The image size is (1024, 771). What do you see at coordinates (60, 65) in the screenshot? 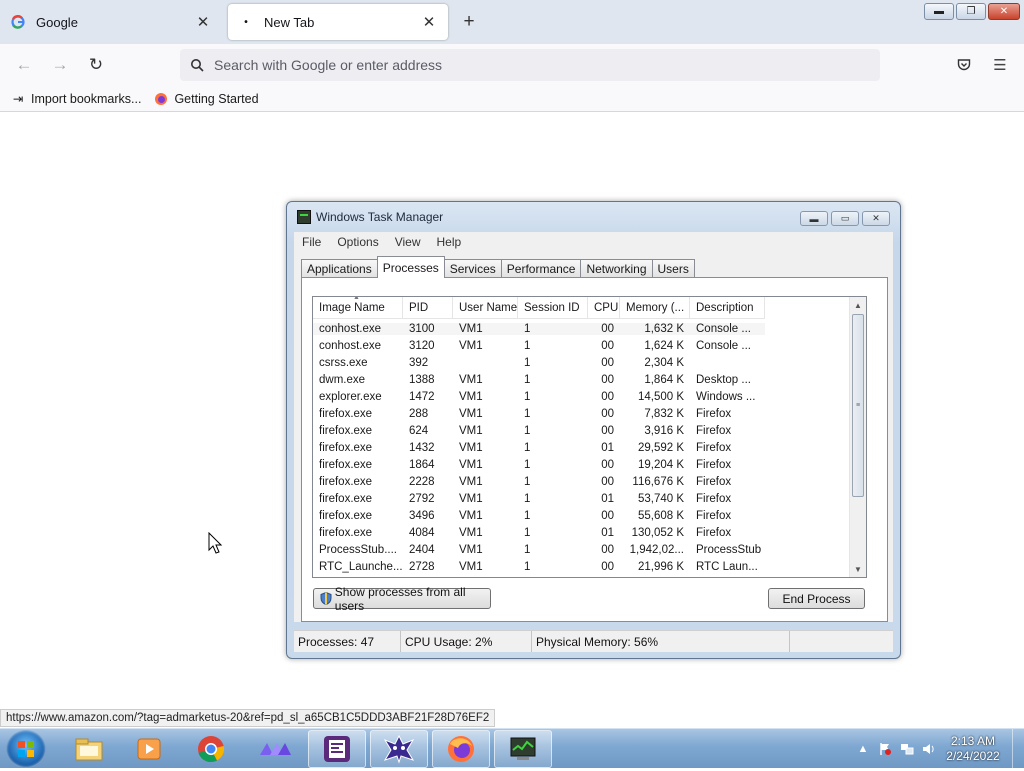
I see `forward-icon: →` at bounding box center [60, 65].